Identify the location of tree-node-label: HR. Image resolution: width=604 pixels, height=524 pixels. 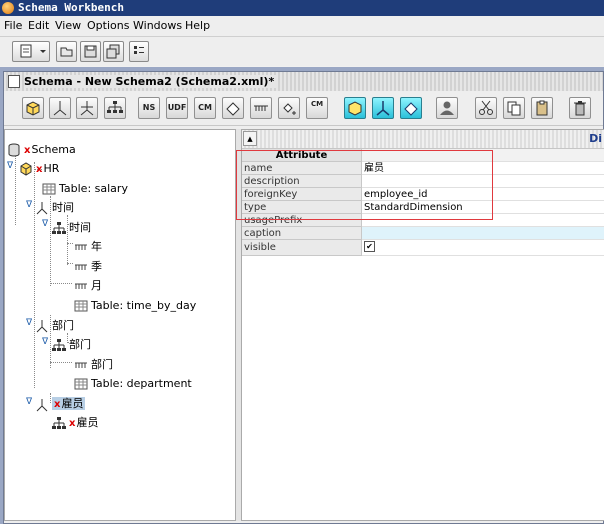
(51, 168).